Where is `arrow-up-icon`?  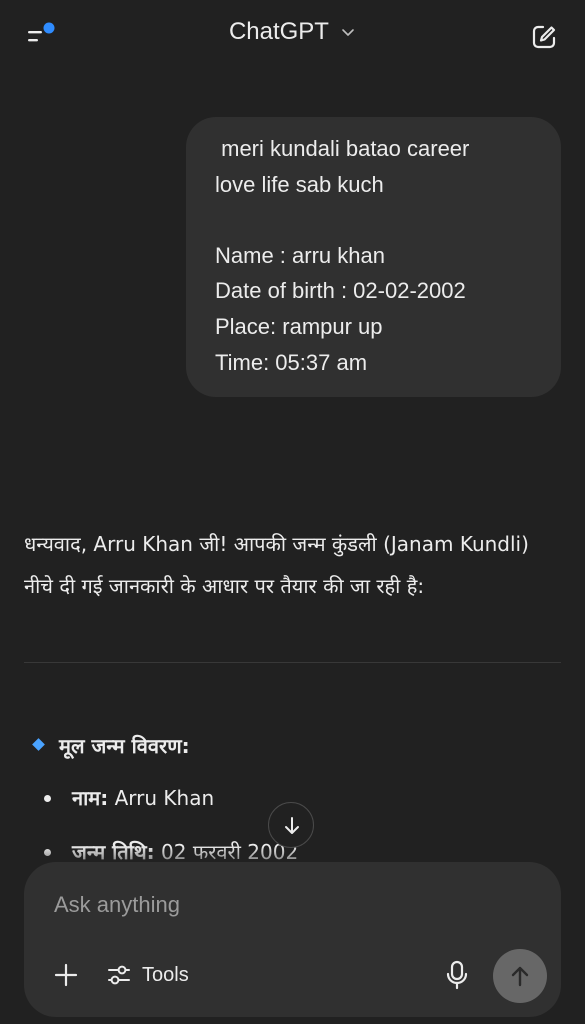
arrow-up-icon is located at coordinates (520, 976).